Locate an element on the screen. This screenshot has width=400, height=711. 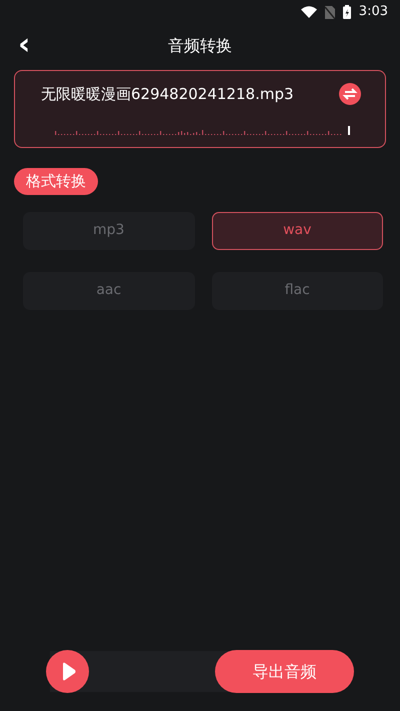
swap-icon is located at coordinates (350, 94).